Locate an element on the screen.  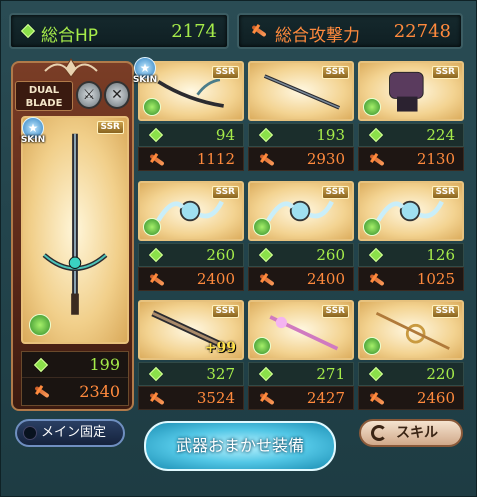
weapon-atk-value: 2930 is located at coordinates (325, 159).